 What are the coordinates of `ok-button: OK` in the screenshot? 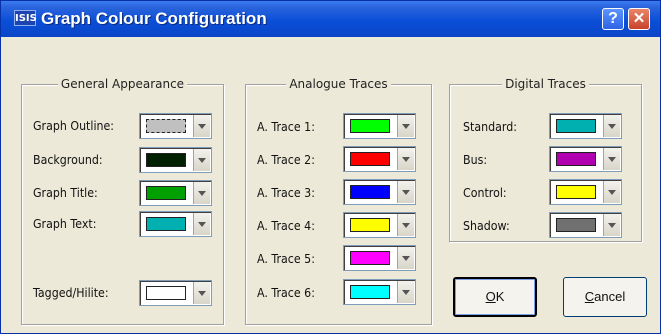 It's located at (495, 297).